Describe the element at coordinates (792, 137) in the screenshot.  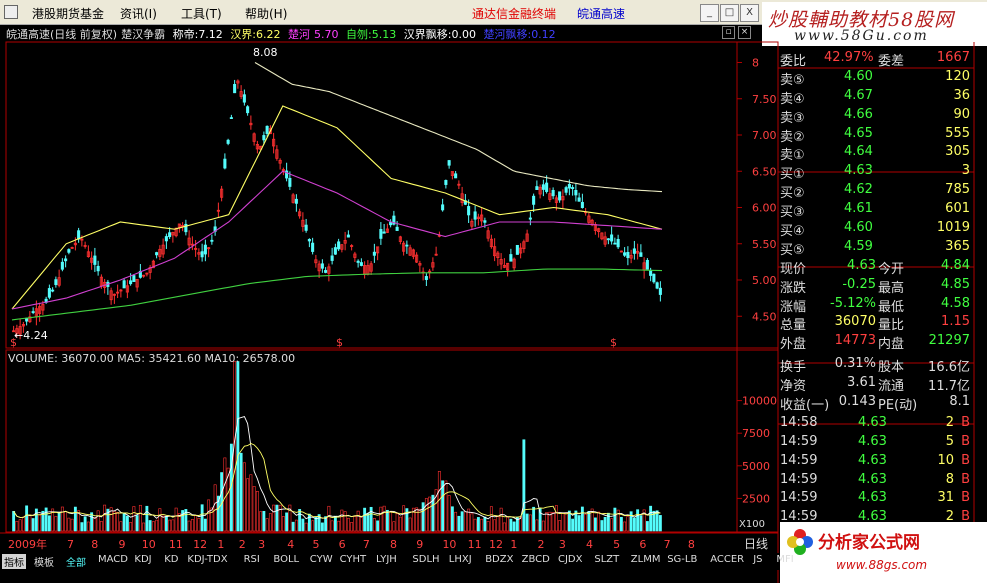
I see `ask-label: 卖②` at that location.